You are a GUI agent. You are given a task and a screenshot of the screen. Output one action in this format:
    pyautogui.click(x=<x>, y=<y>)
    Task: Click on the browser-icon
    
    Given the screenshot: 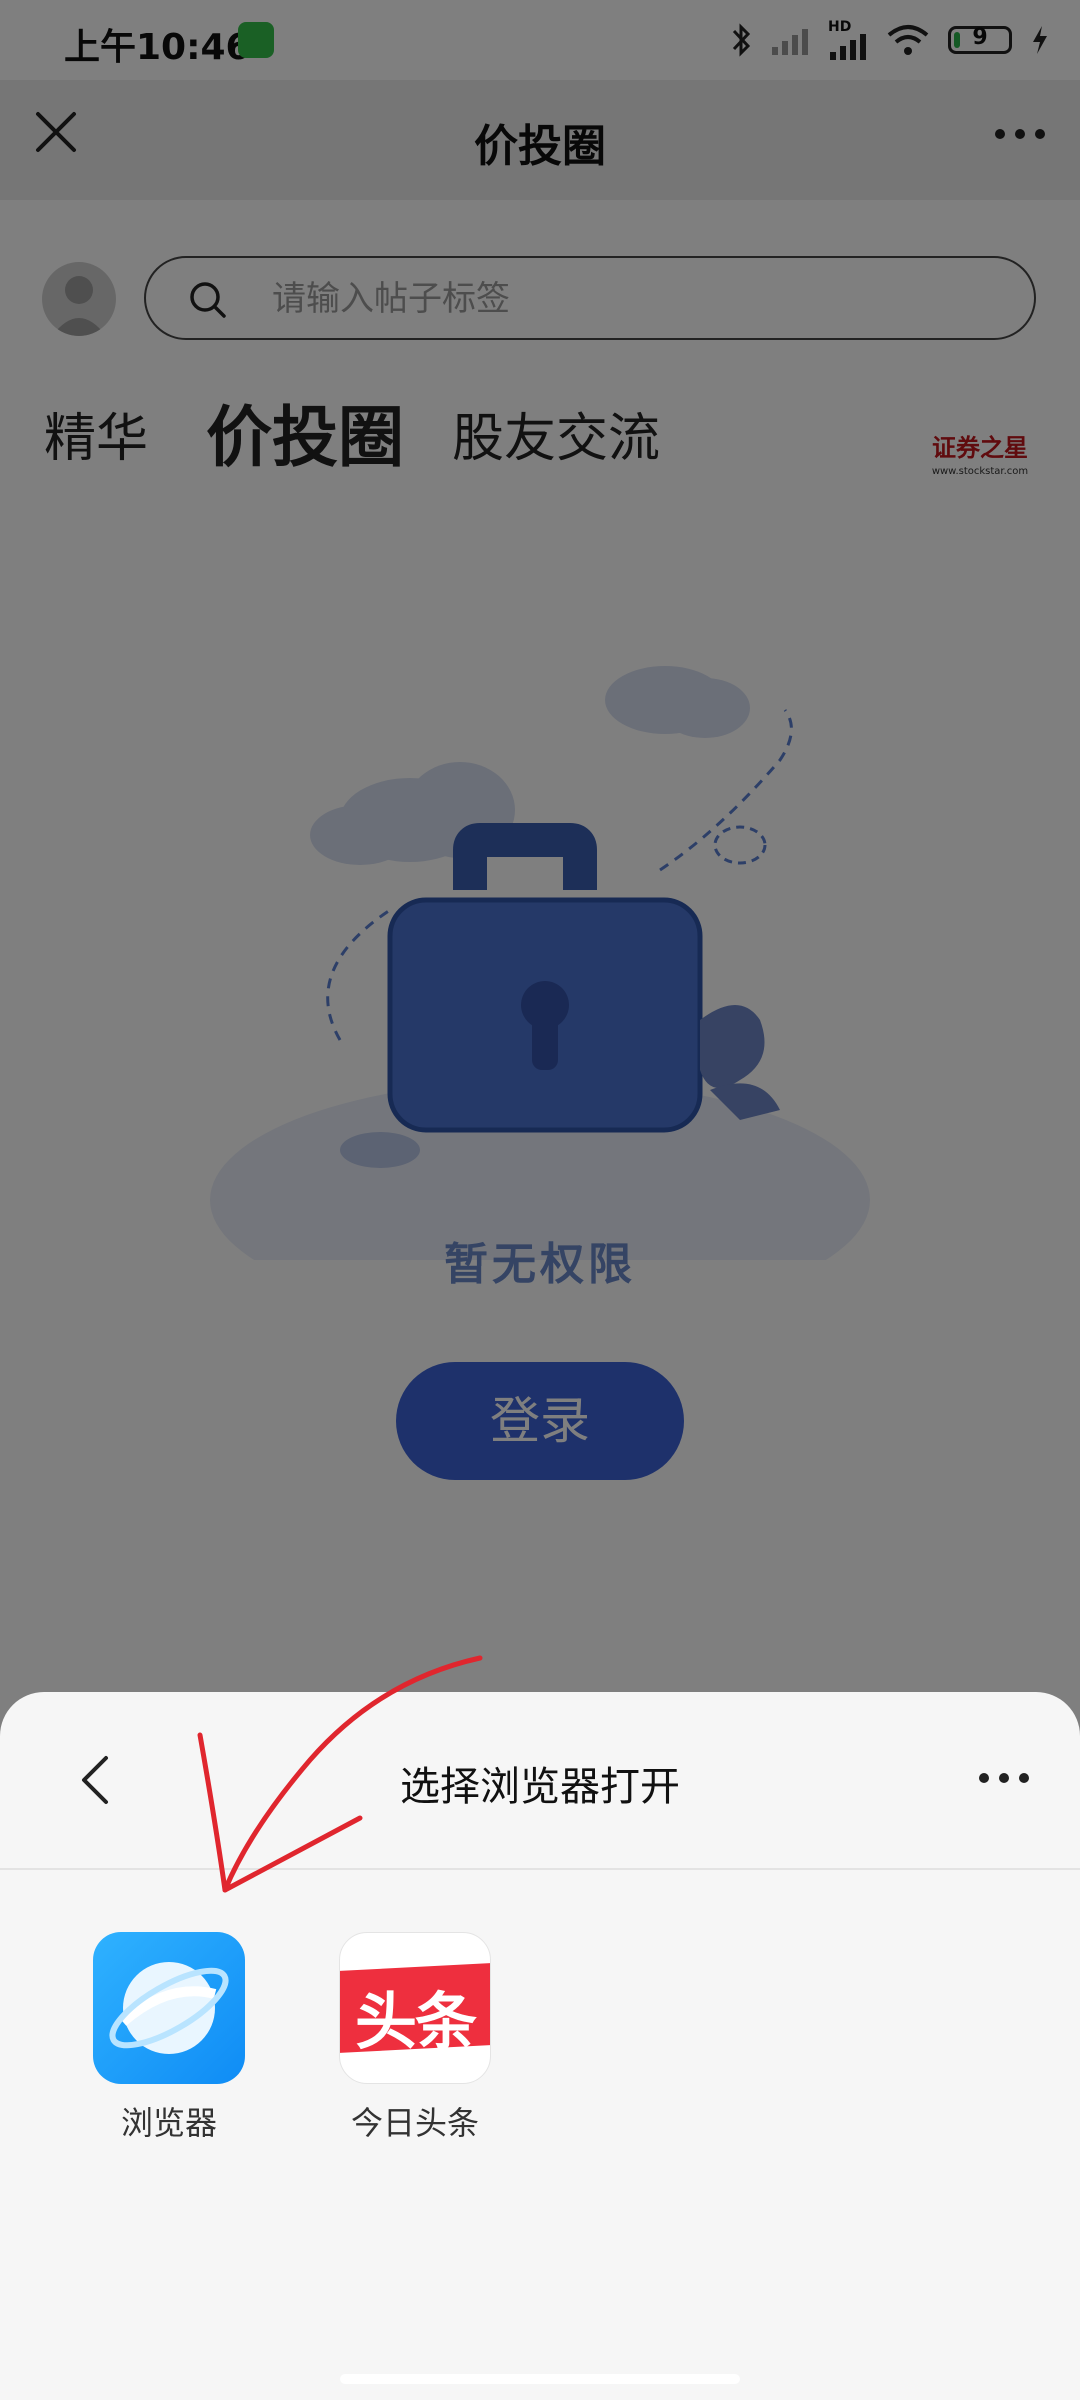 What is the action you would take?
    pyautogui.click(x=169, y=2008)
    